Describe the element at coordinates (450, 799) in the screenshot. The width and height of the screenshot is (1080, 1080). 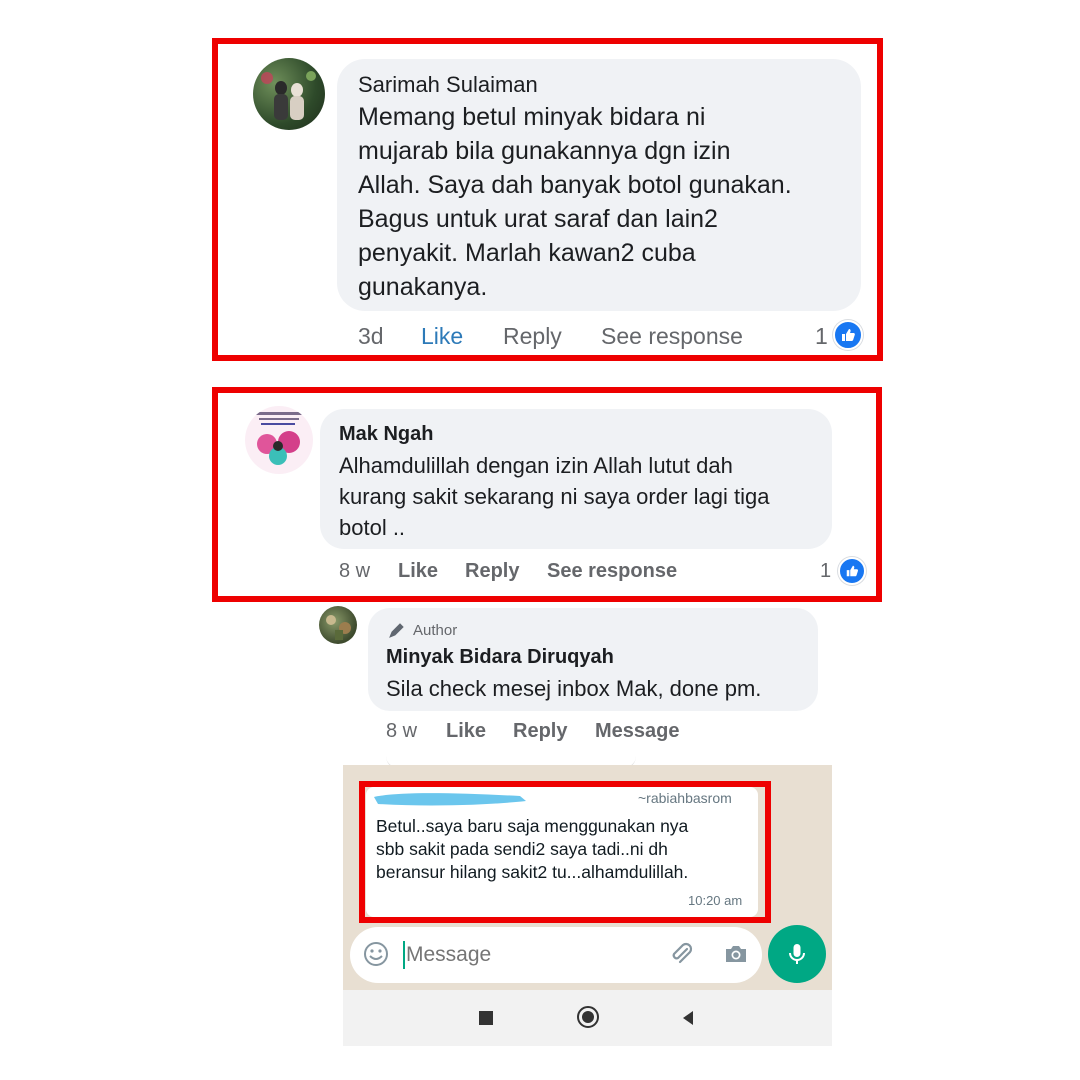
I see `redacted-phone-number` at that location.